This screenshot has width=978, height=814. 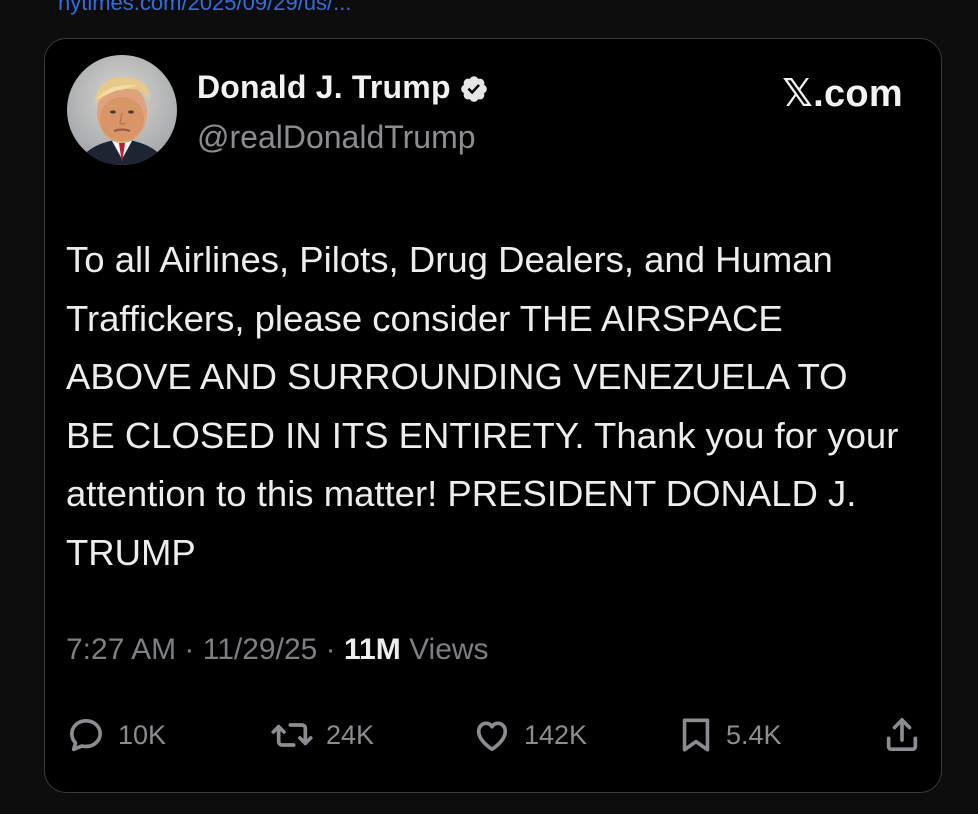 What do you see at coordinates (86, 735) in the screenshot?
I see `reply-icon` at bounding box center [86, 735].